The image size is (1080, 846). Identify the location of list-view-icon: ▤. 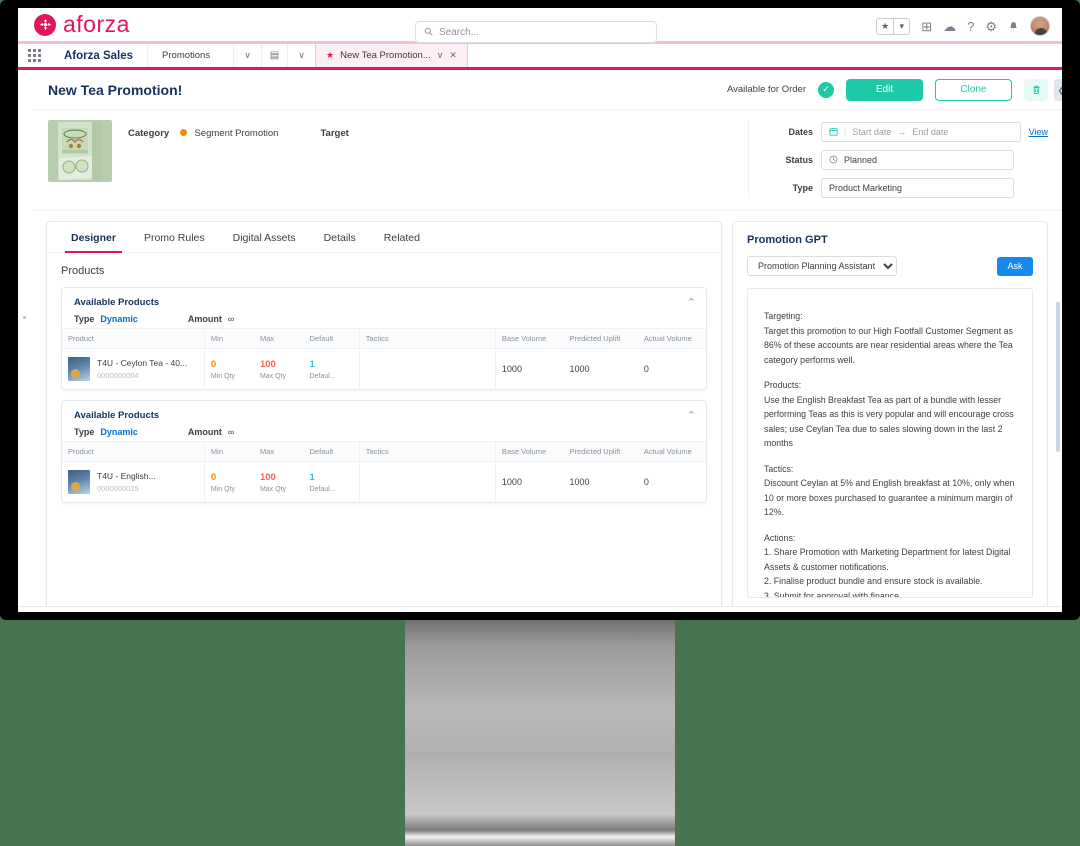
(274, 55).